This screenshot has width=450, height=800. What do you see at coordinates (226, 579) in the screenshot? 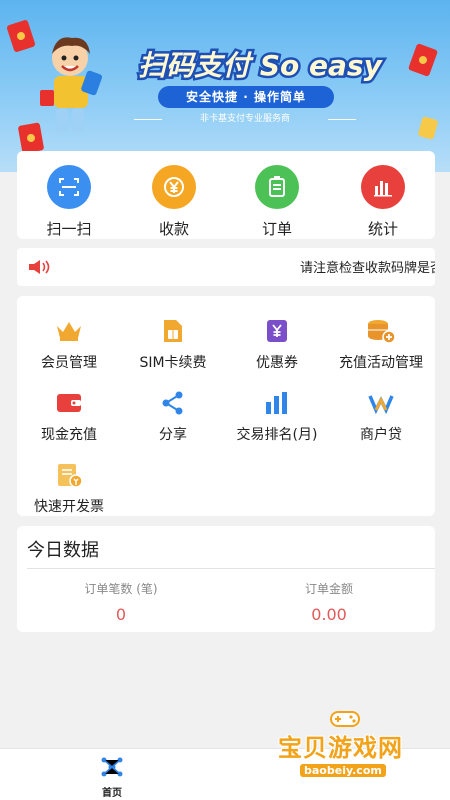
I see `today-data-card: 今日数据 订单笔数 (笔) 0 订单金额 0.00` at bounding box center [226, 579].